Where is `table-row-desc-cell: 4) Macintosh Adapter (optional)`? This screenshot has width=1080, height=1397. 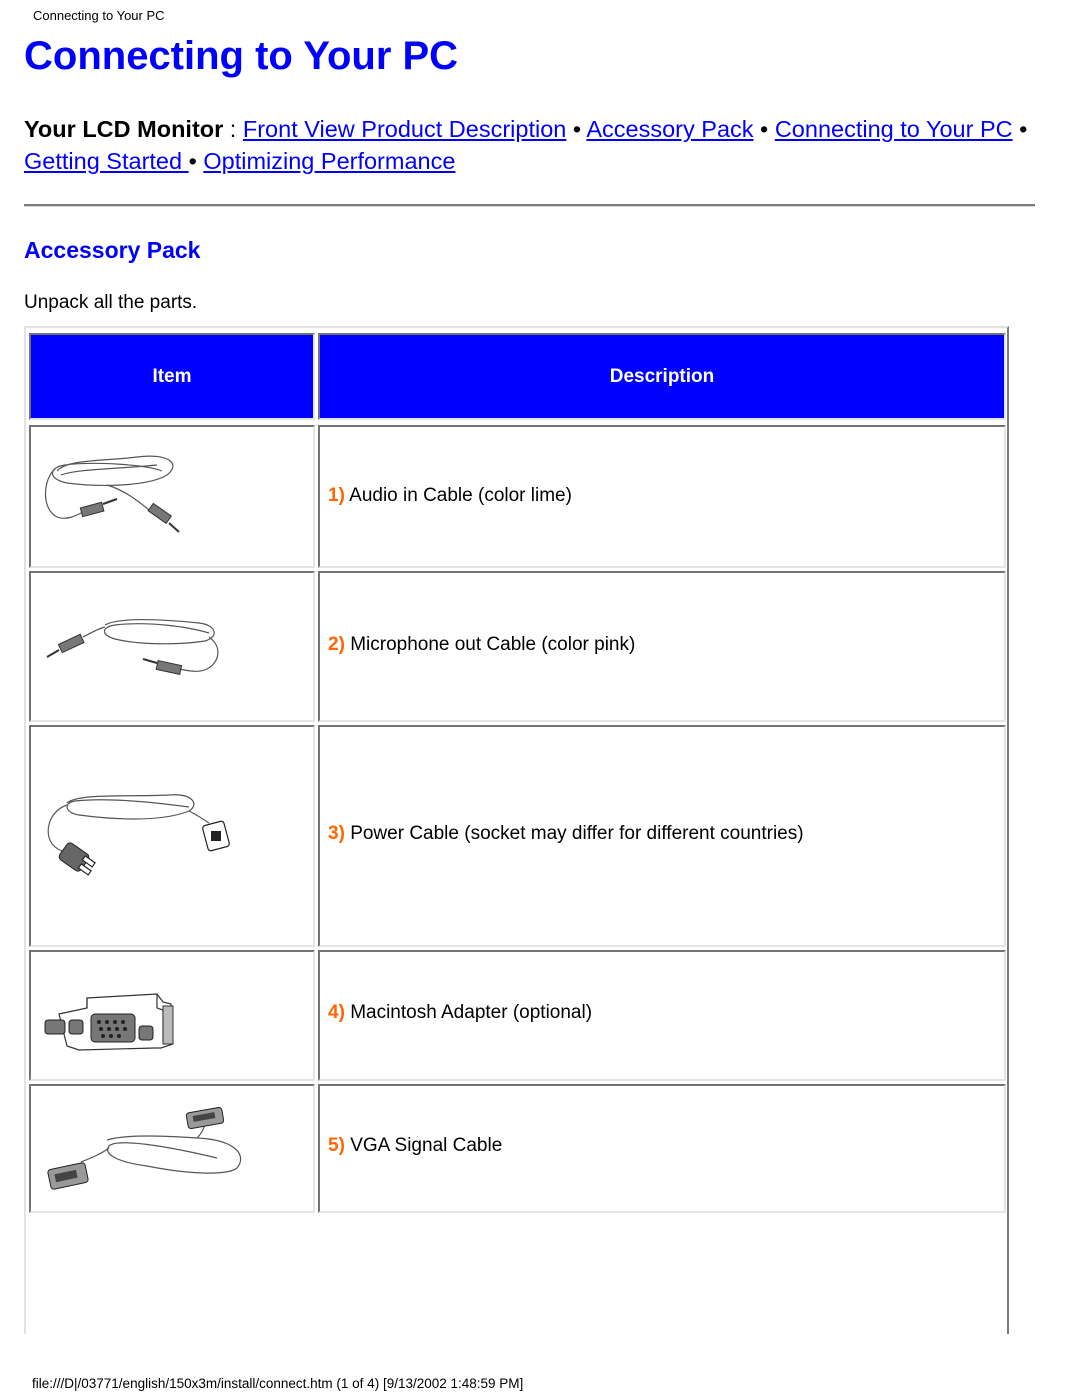
table-row-desc-cell: 4) Macintosh Adapter (optional) is located at coordinates (662, 1015).